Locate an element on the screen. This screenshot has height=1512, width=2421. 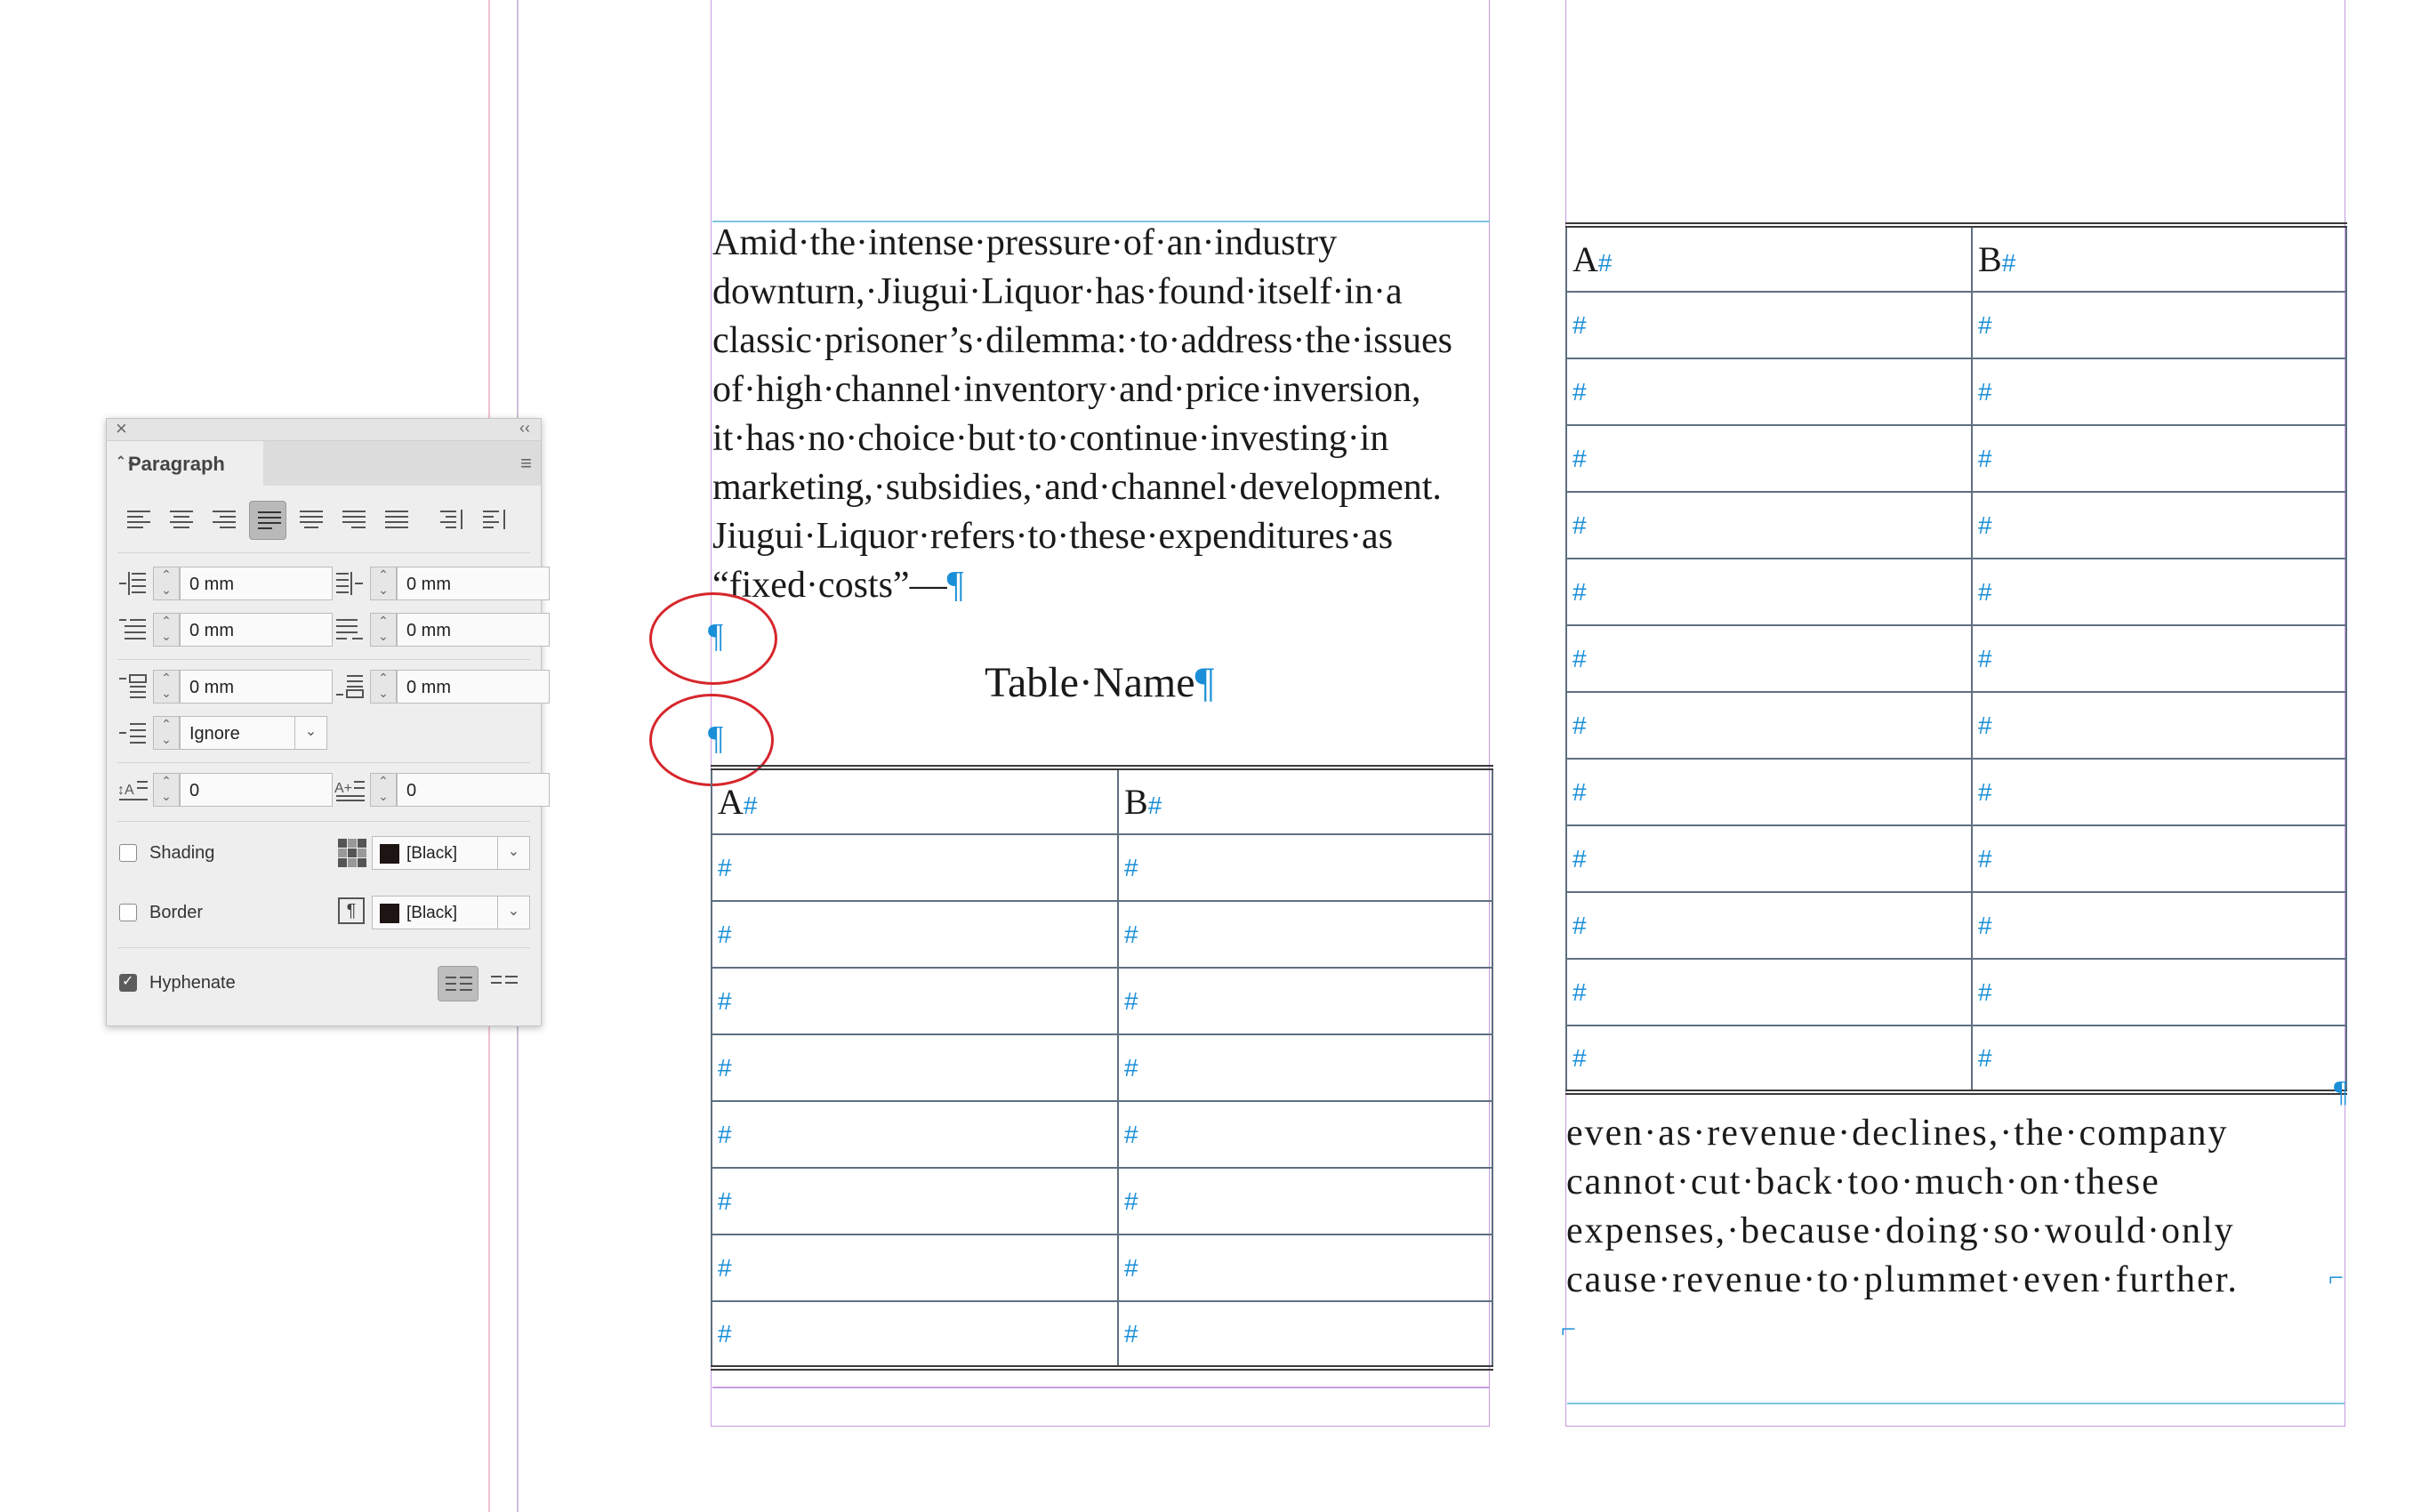
dropcap-lines-input: 0 is located at coordinates (256, 790).